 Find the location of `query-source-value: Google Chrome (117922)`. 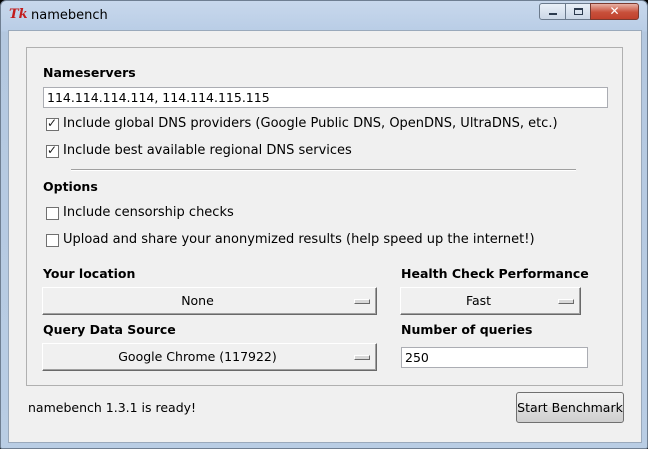

query-source-value: Google Chrome (117922) is located at coordinates (197, 356).